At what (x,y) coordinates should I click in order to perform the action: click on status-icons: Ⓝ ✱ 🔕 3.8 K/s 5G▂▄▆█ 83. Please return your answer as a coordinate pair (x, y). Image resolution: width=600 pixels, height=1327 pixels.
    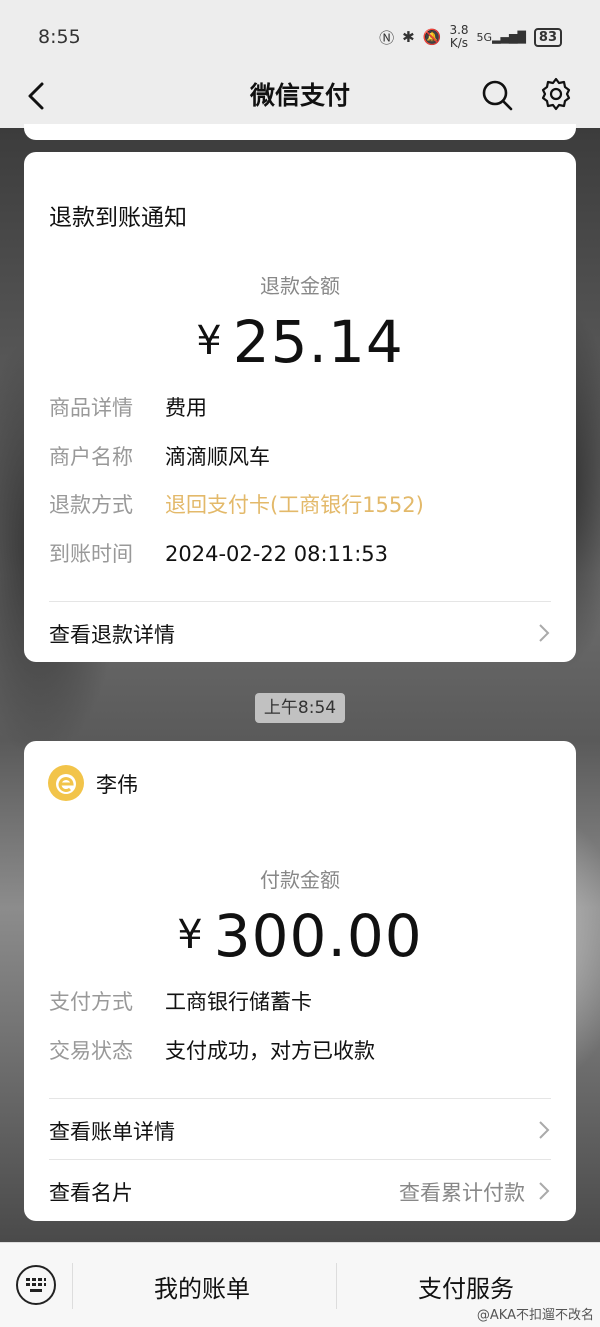
    Looking at the image, I should click on (470, 37).